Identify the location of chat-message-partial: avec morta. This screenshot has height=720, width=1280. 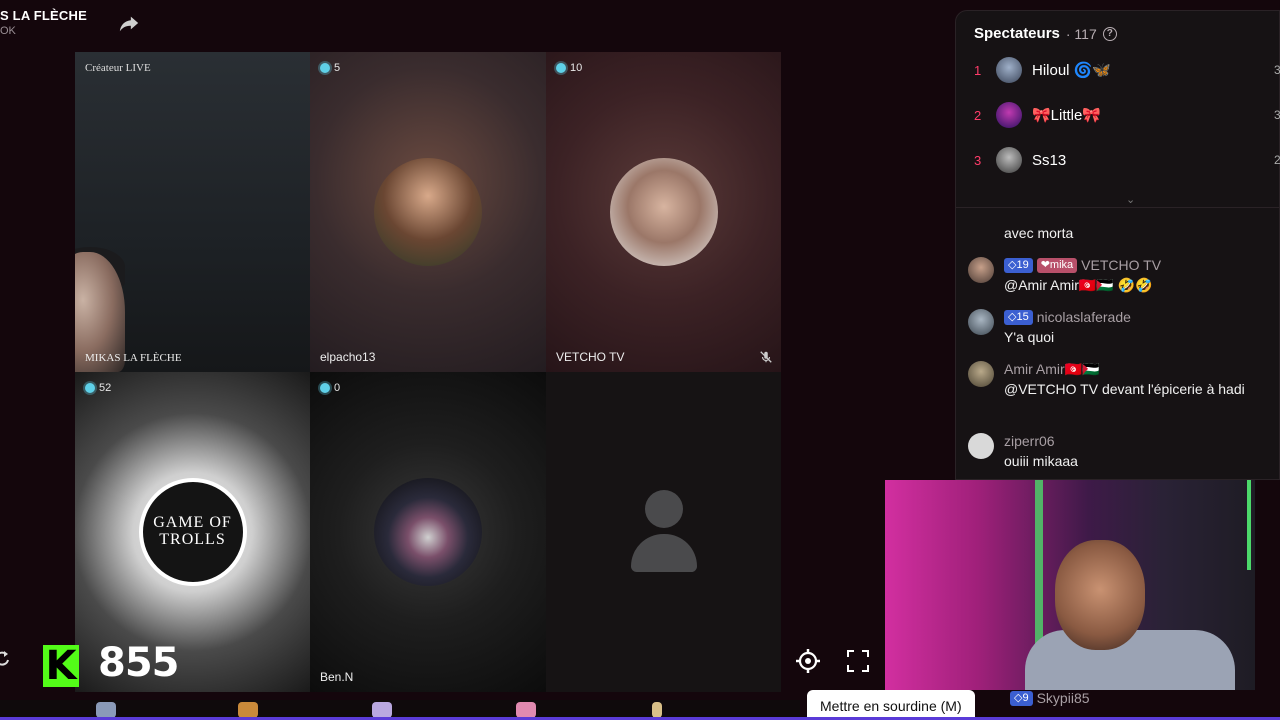
(1039, 233).